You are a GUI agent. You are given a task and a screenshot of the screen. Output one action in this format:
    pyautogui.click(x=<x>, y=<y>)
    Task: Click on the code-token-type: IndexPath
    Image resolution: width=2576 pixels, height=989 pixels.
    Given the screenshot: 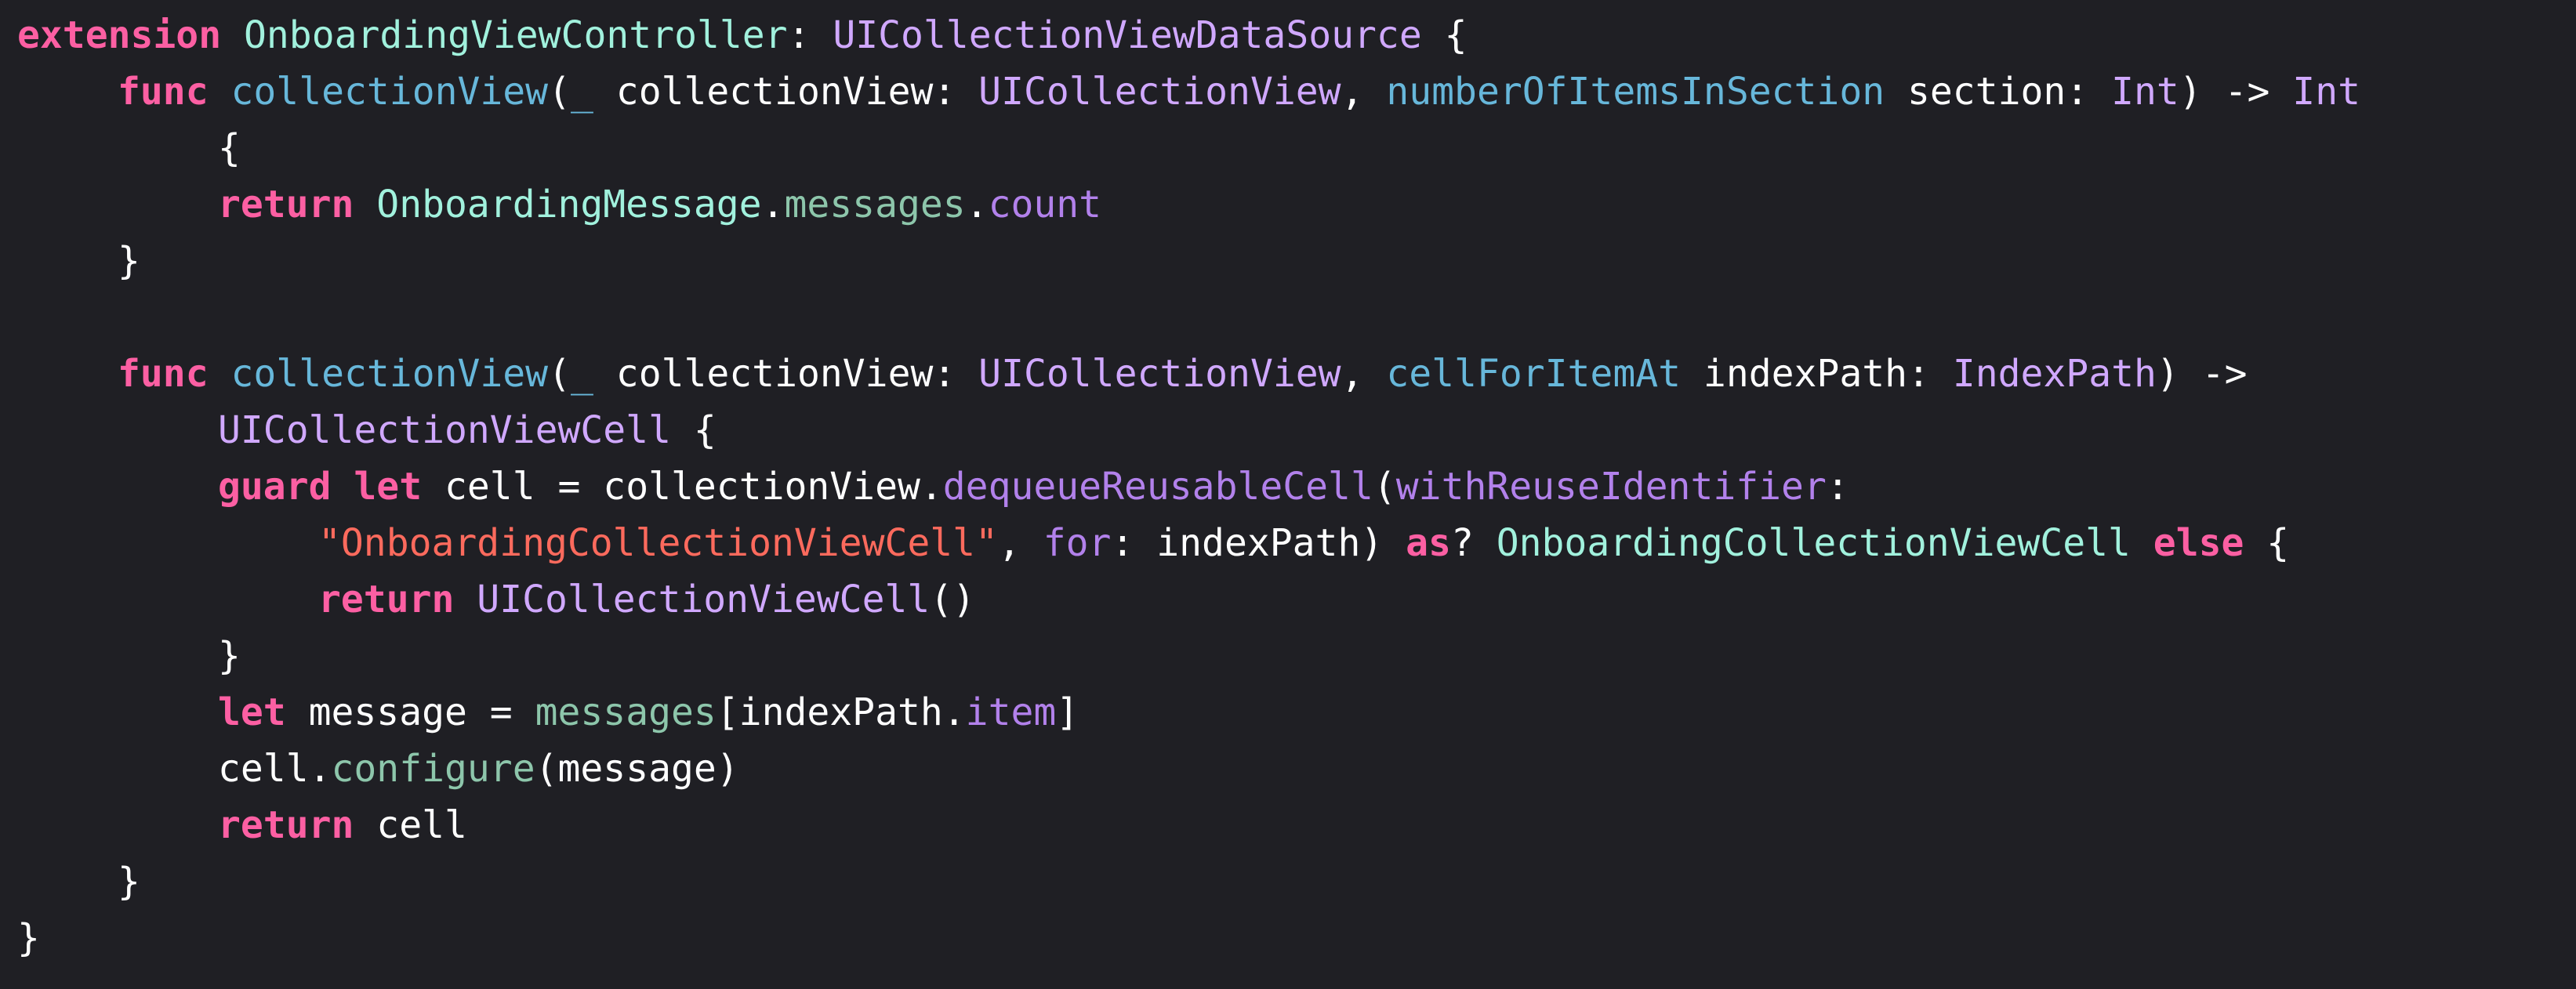 What is the action you would take?
    pyautogui.click(x=2055, y=374)
    